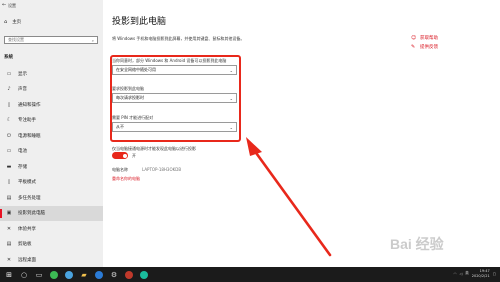 This screenshot has height=282, width=500. What do you see at coordinates (9, 244) in the screenshot?
I see `clipboard-icon: ▤` at bounding box center [9, 244].